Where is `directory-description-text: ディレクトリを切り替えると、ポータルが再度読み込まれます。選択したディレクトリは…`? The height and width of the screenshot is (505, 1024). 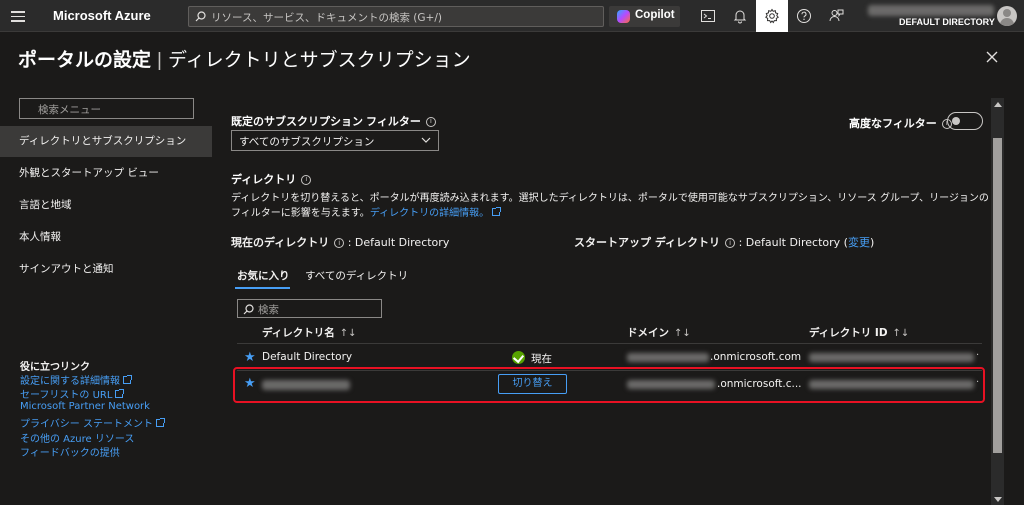 directory-description-text: ディレクトリを切り替えると、ポータルが再度読み込まれます。選択したディレクトリは… is located at coordinates (610, 206).